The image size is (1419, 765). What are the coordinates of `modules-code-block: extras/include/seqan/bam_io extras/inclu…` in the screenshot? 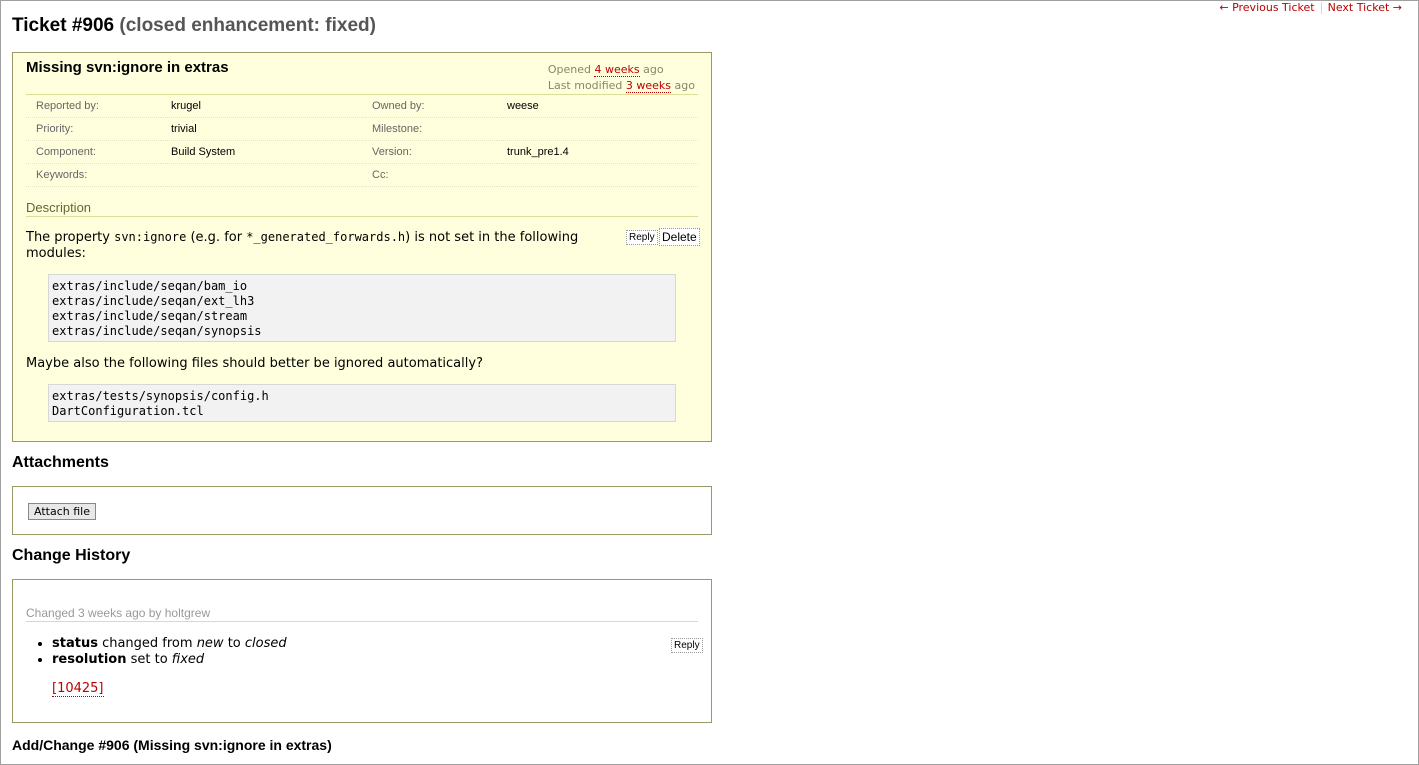 It's located at (362, 308).